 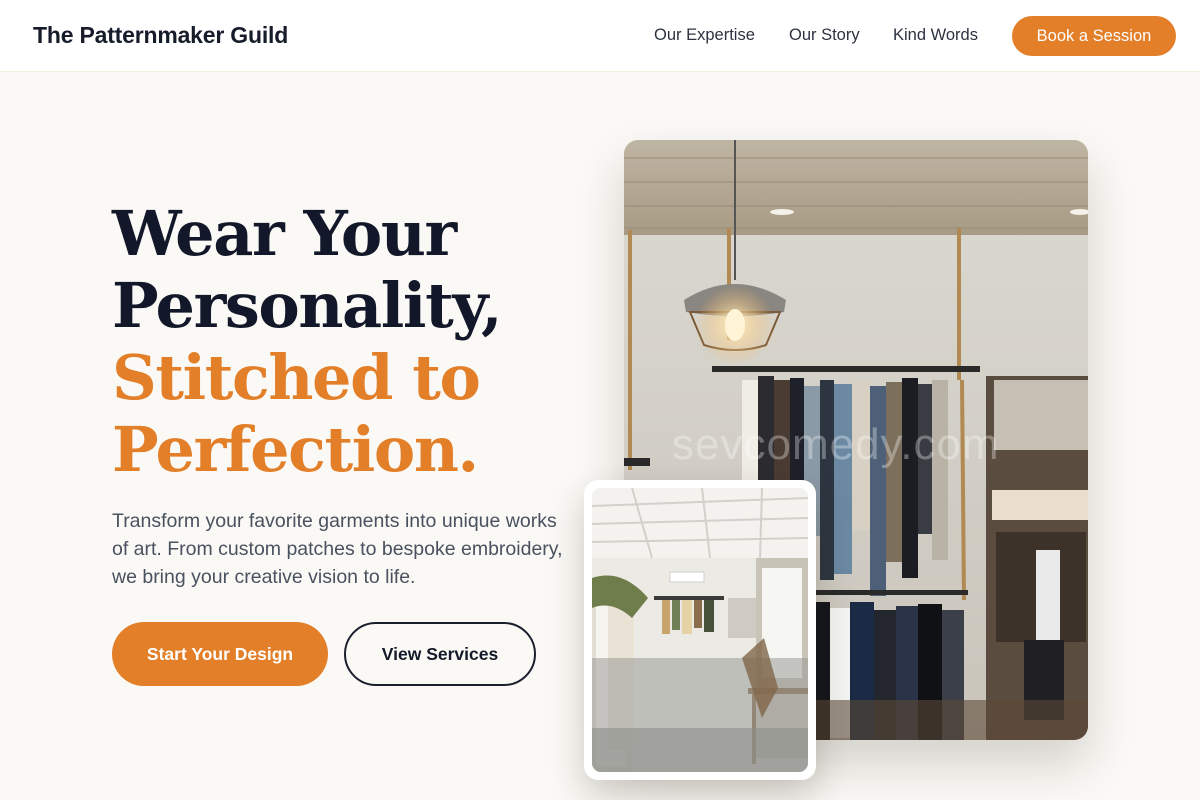 I want to click on book-session-button: Book a Session, so click(x=1094, y=36).